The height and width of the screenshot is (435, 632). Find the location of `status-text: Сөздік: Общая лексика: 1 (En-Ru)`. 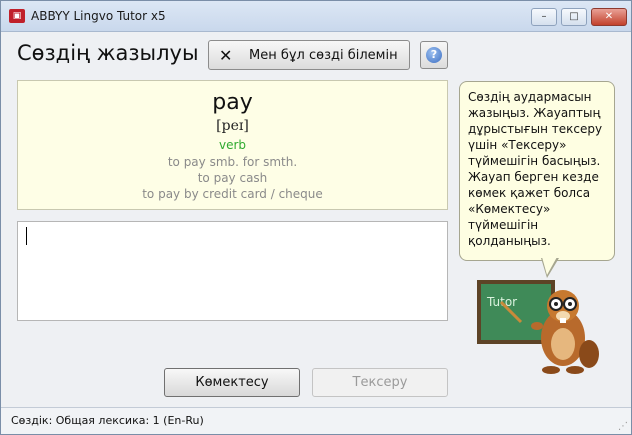

status-text: Сөздік: Общая лексика: 1 (En-Ru) is located at coordinates (107, 420).